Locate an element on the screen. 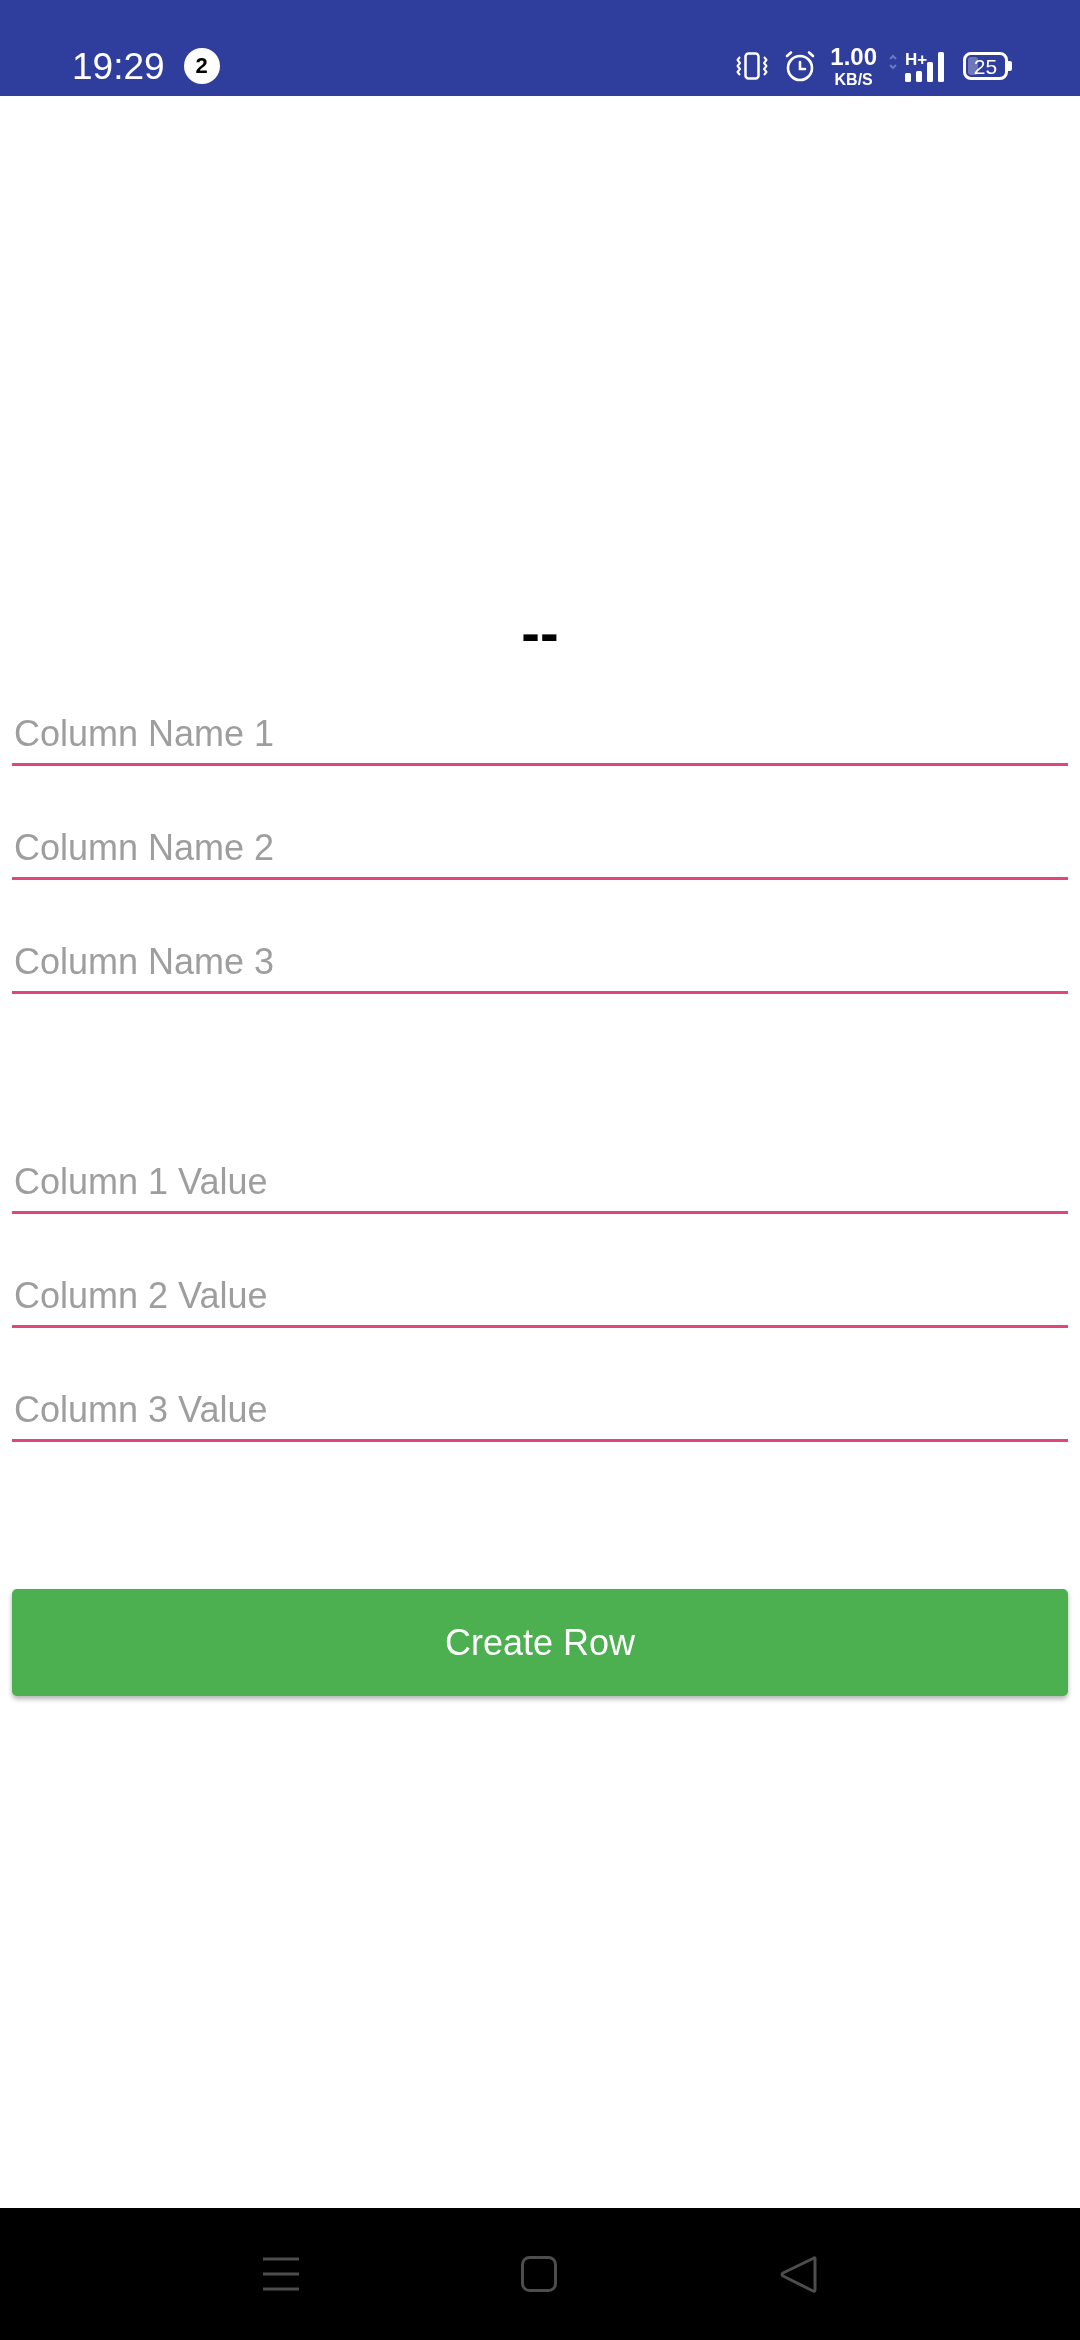  input-field: Column 1 Value is located at coordinates (540, 1178).